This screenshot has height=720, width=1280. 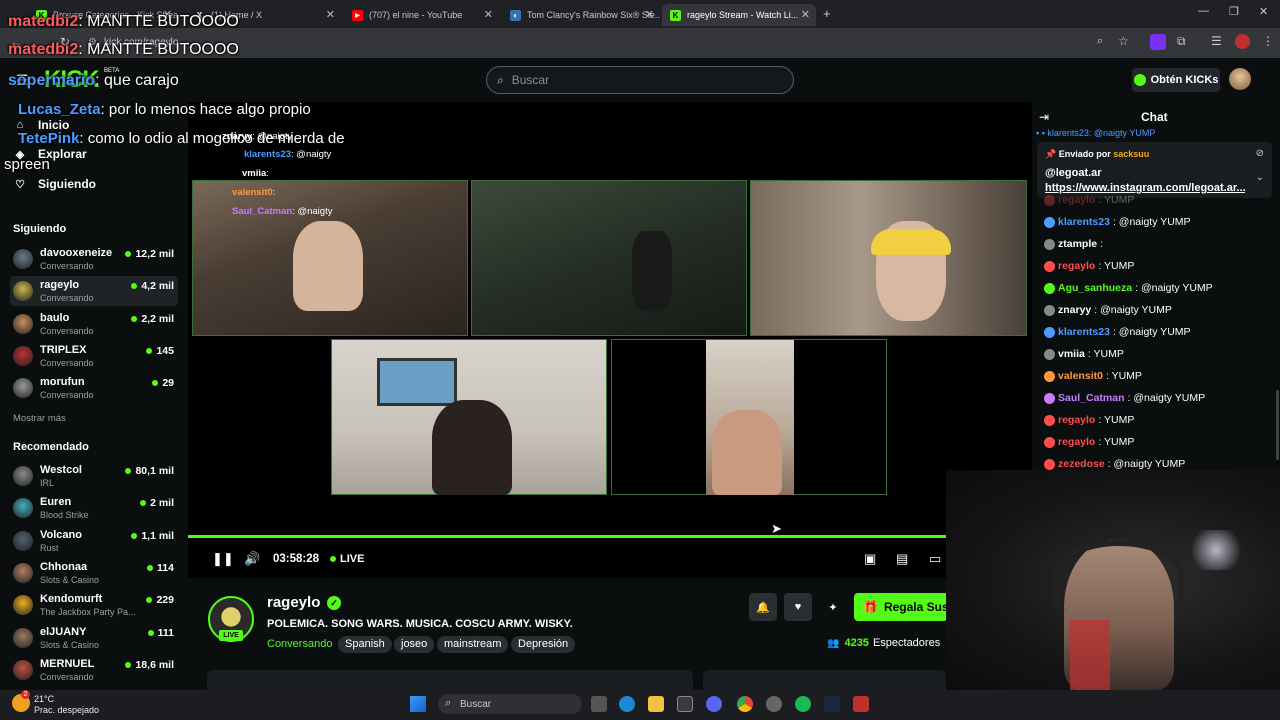 What do you see at coordinates (1113, 580) in the screenshot?
I see `streamer-webcam` at bounding box center [1113, 580].